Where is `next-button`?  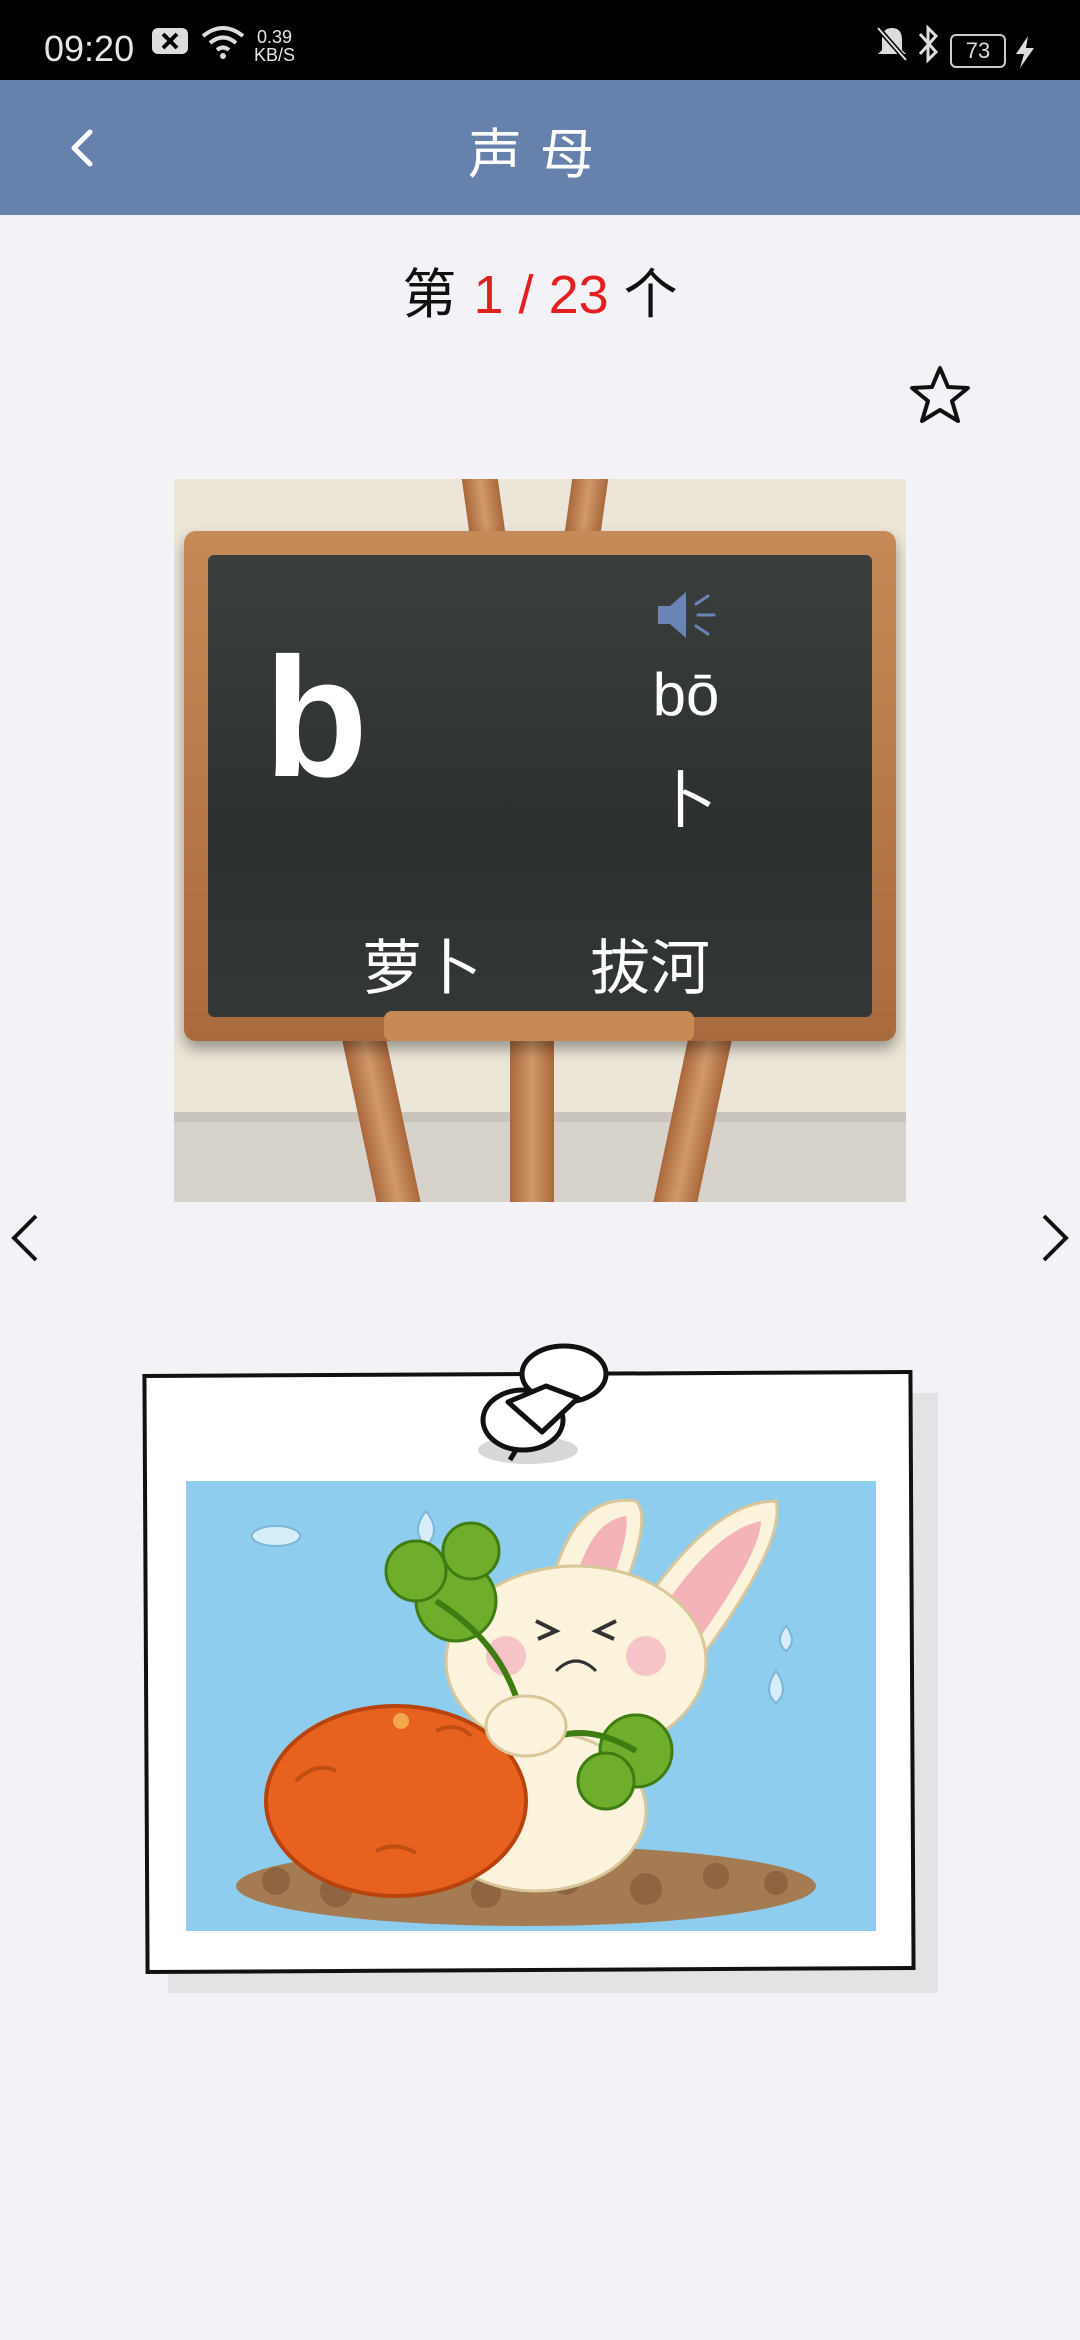
next-button is located at coordinates (1056, 1238).